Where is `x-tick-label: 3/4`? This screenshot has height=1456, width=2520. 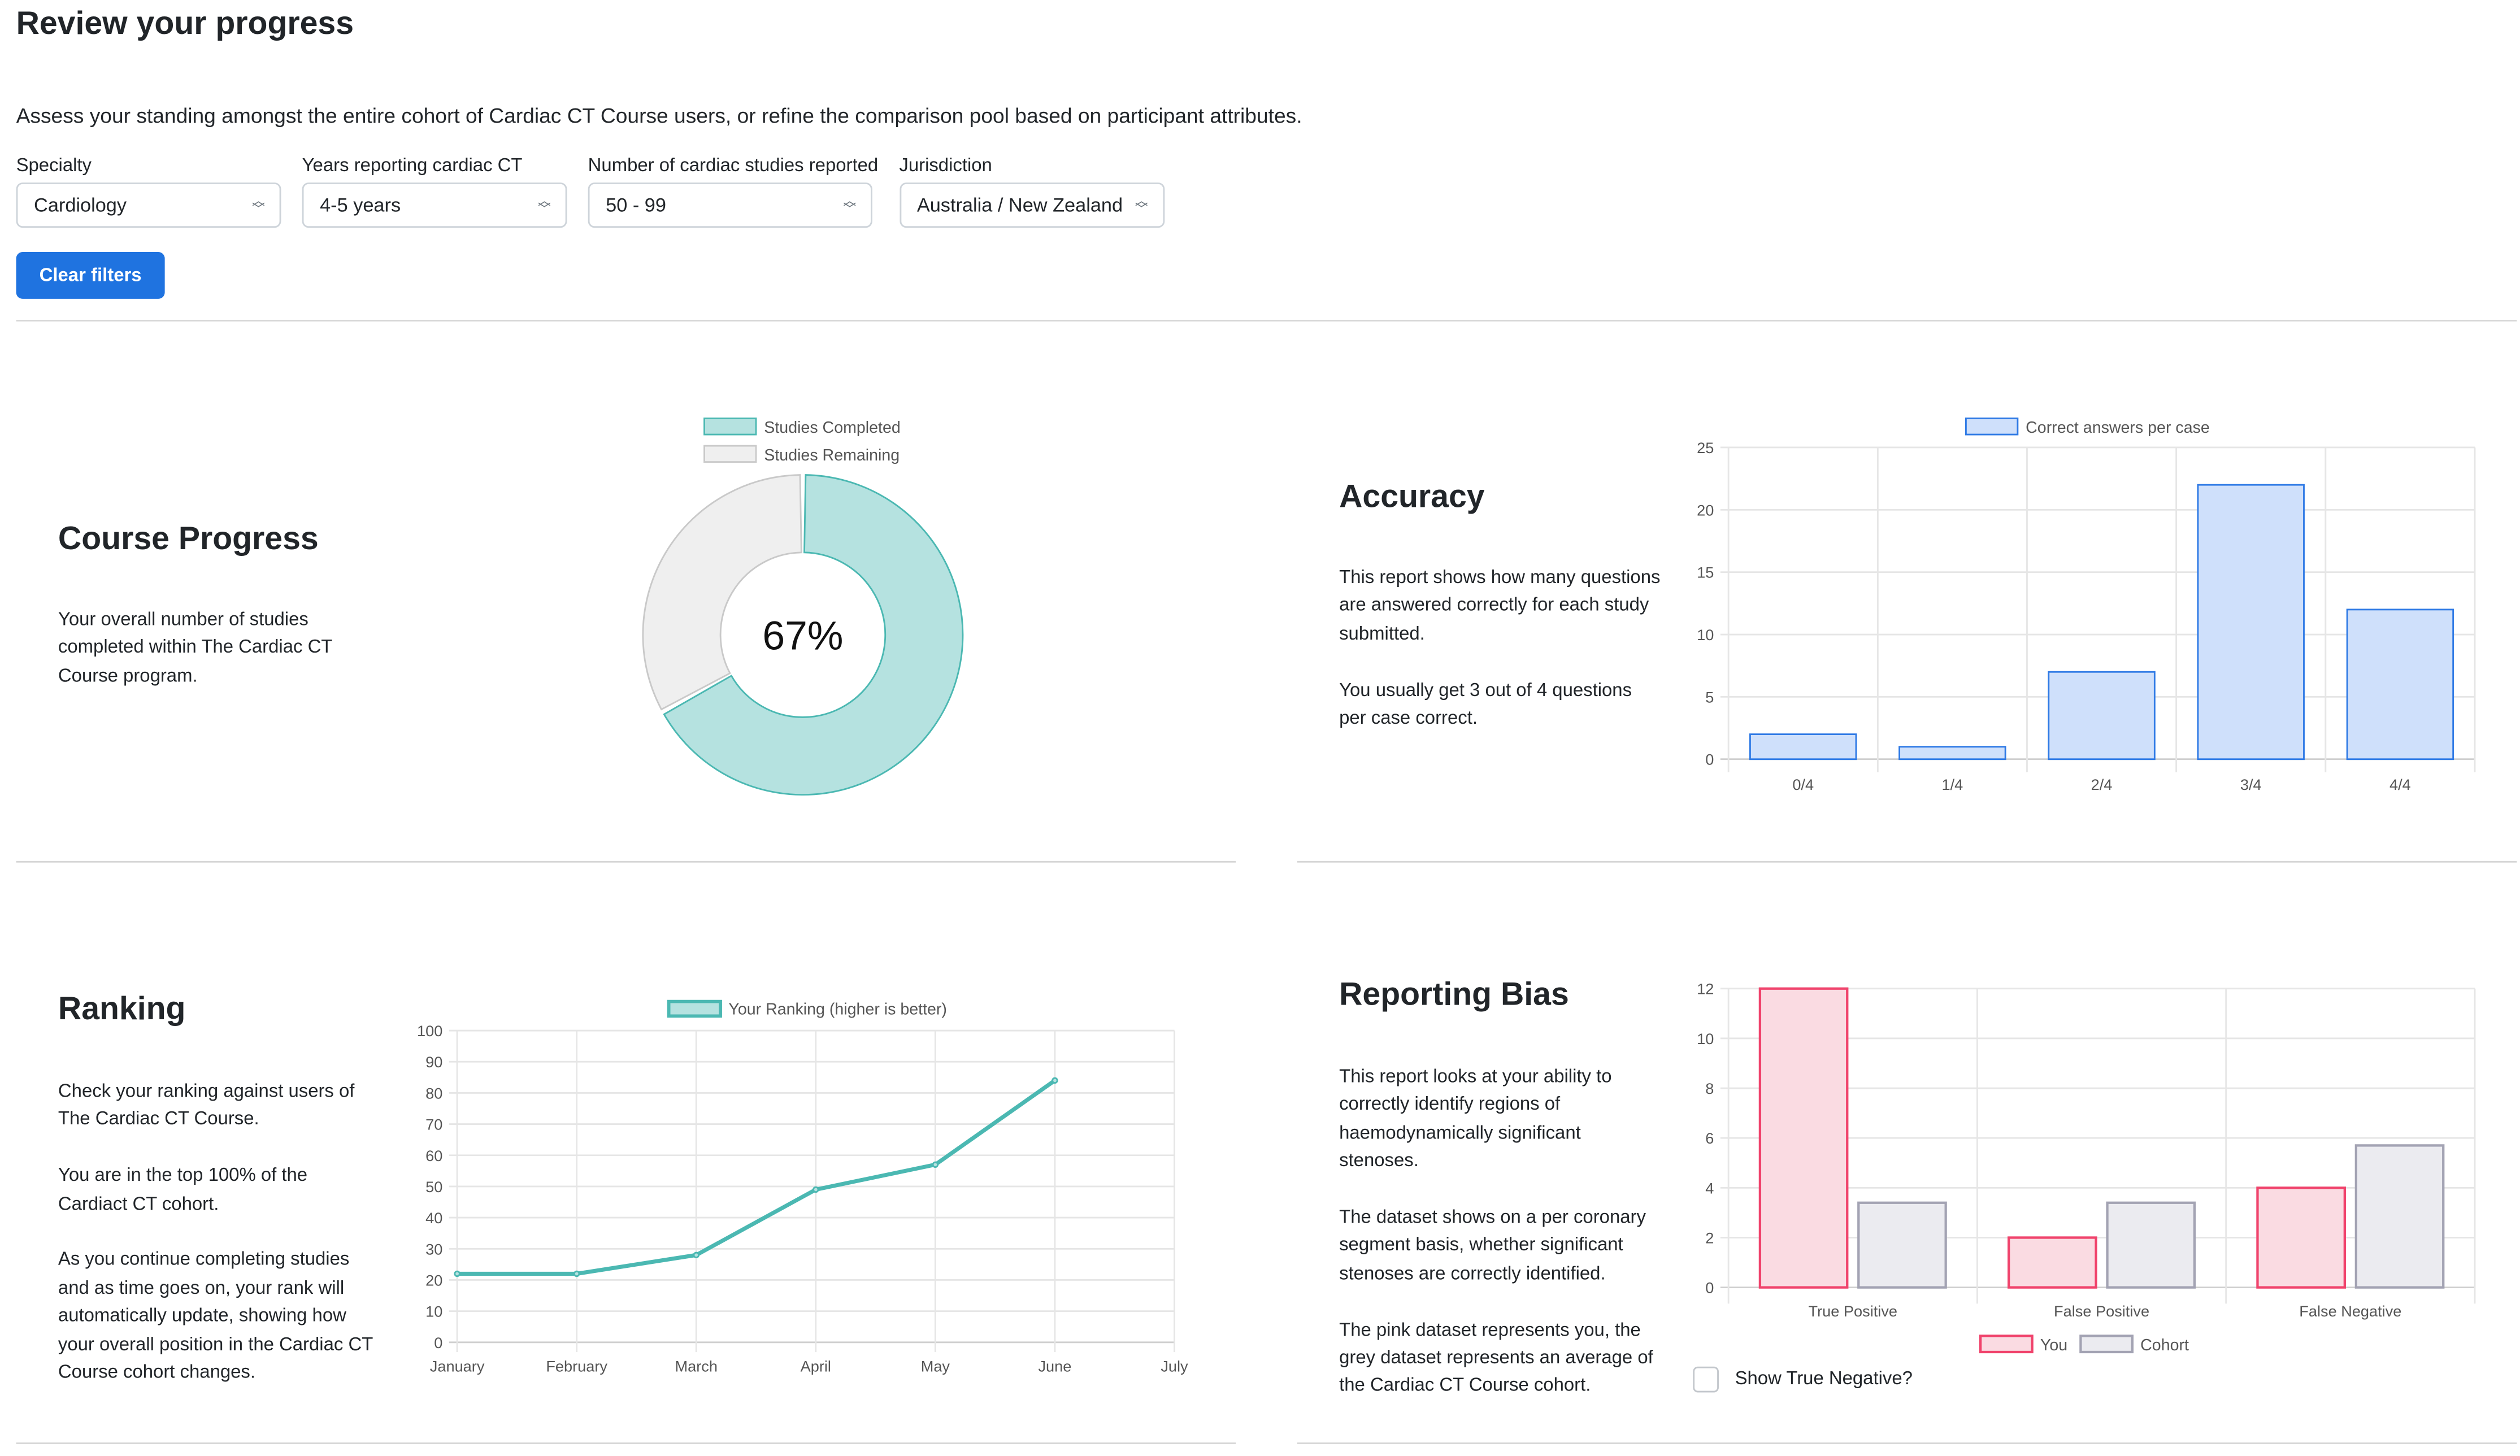
x-tick-label: 3/4 is located at coordinates (2251, 784).